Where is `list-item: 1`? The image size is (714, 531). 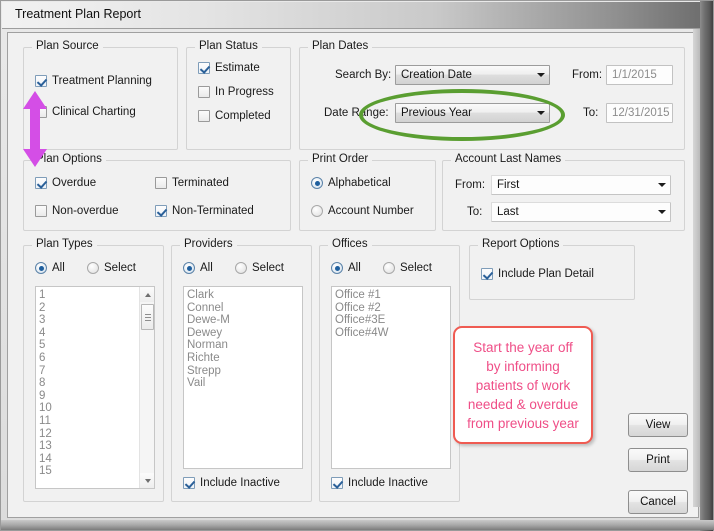
list-item: 1 is located at coordinates (96, 295).